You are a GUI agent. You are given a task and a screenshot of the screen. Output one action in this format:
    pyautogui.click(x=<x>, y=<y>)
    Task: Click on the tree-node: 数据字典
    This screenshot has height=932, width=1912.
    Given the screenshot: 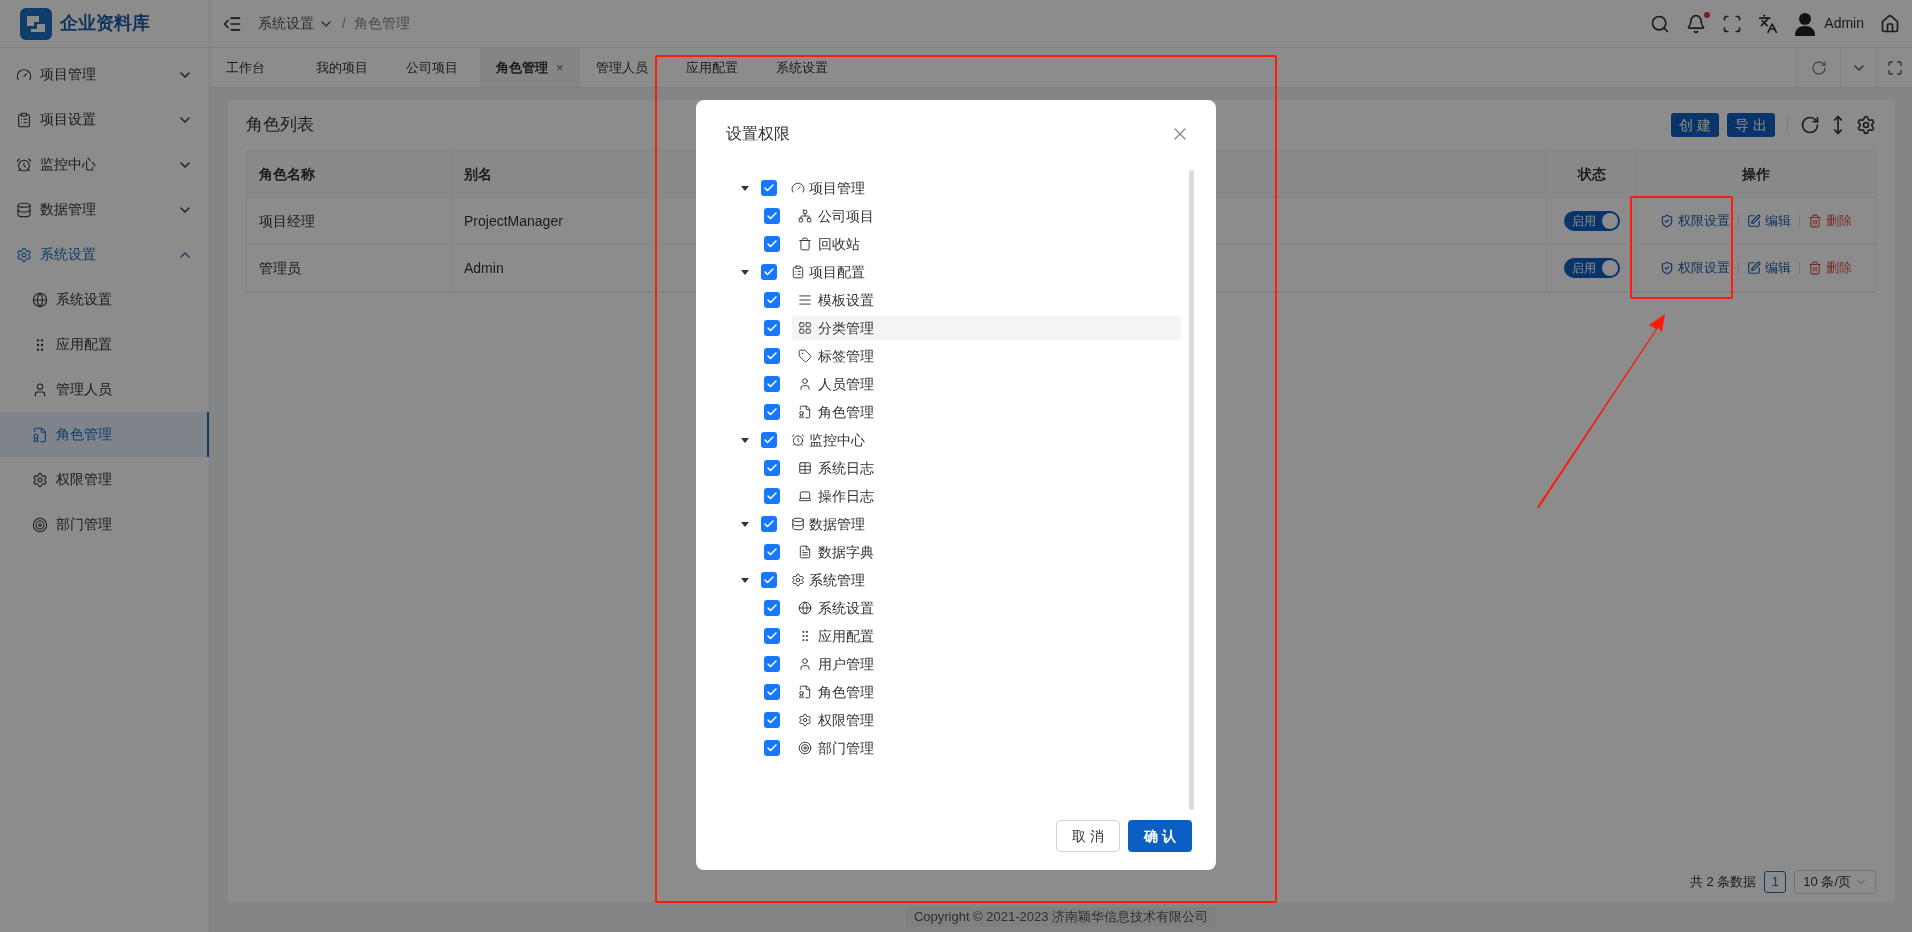 What is the action you would take?
    pyautogui.click(x=835, y=552)
    